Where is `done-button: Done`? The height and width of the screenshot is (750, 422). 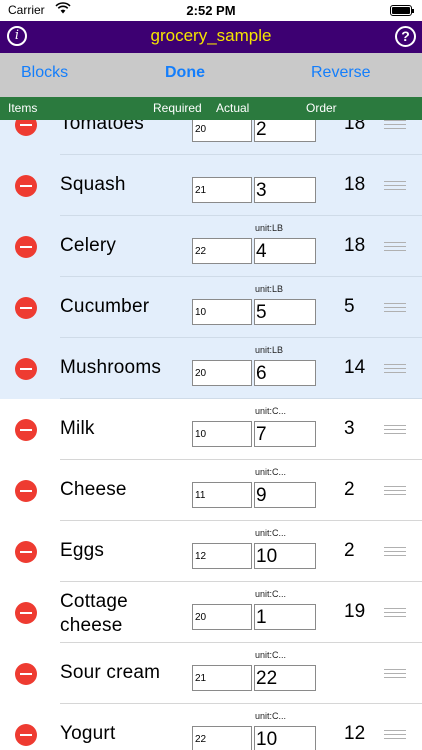 done-button: Done is located at coordinates (185, 73).